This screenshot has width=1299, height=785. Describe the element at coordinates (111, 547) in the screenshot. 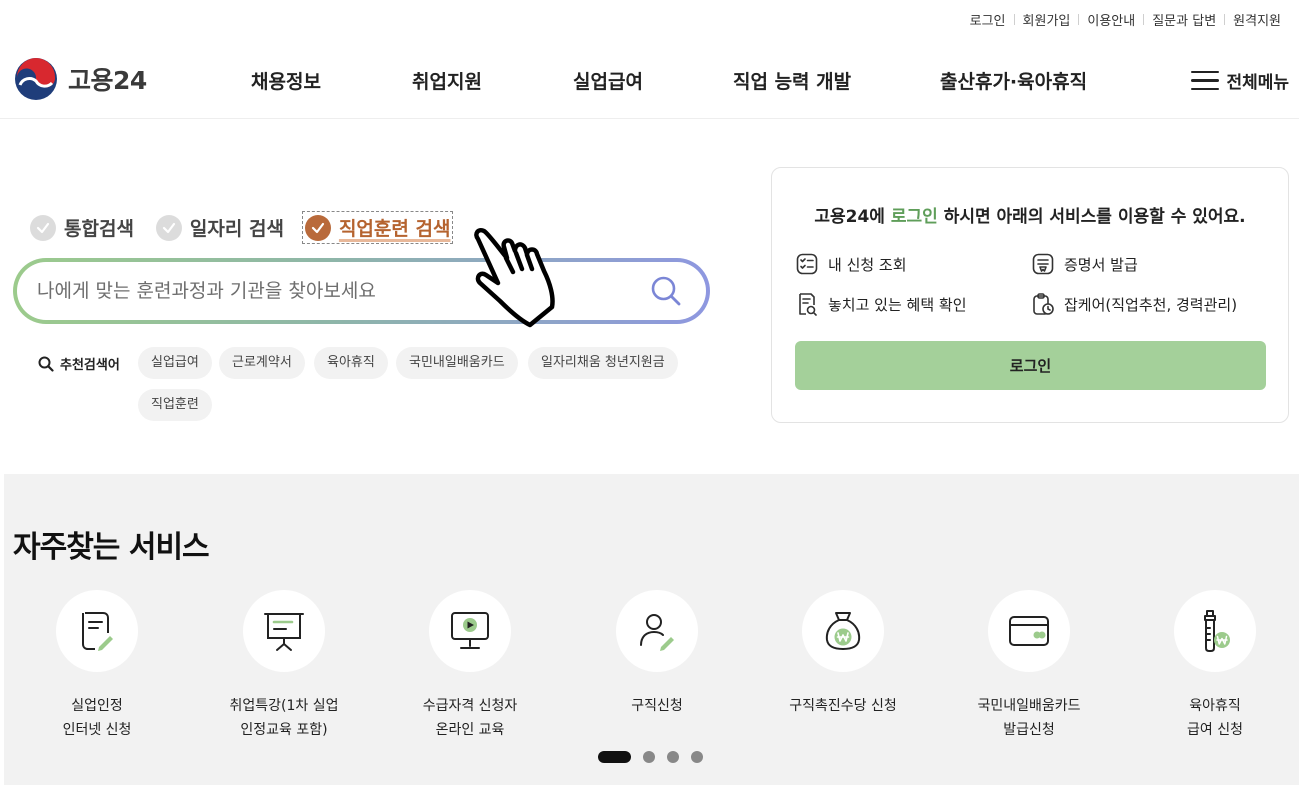

I see `section-title: 자주찾는 서비스` at that location.